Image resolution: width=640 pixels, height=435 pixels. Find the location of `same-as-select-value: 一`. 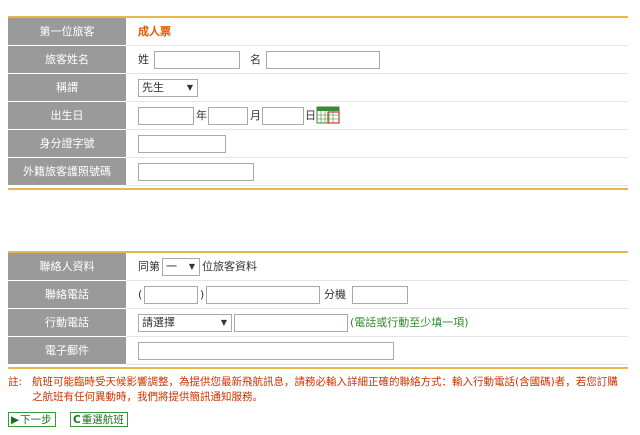

same-as-select-value: 一 is located at coordinates (171, 266).